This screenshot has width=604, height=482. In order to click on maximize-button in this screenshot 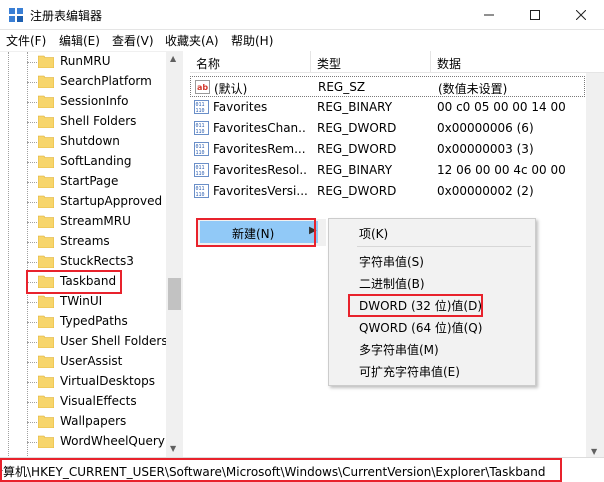, I will do `click(535, 15)`.